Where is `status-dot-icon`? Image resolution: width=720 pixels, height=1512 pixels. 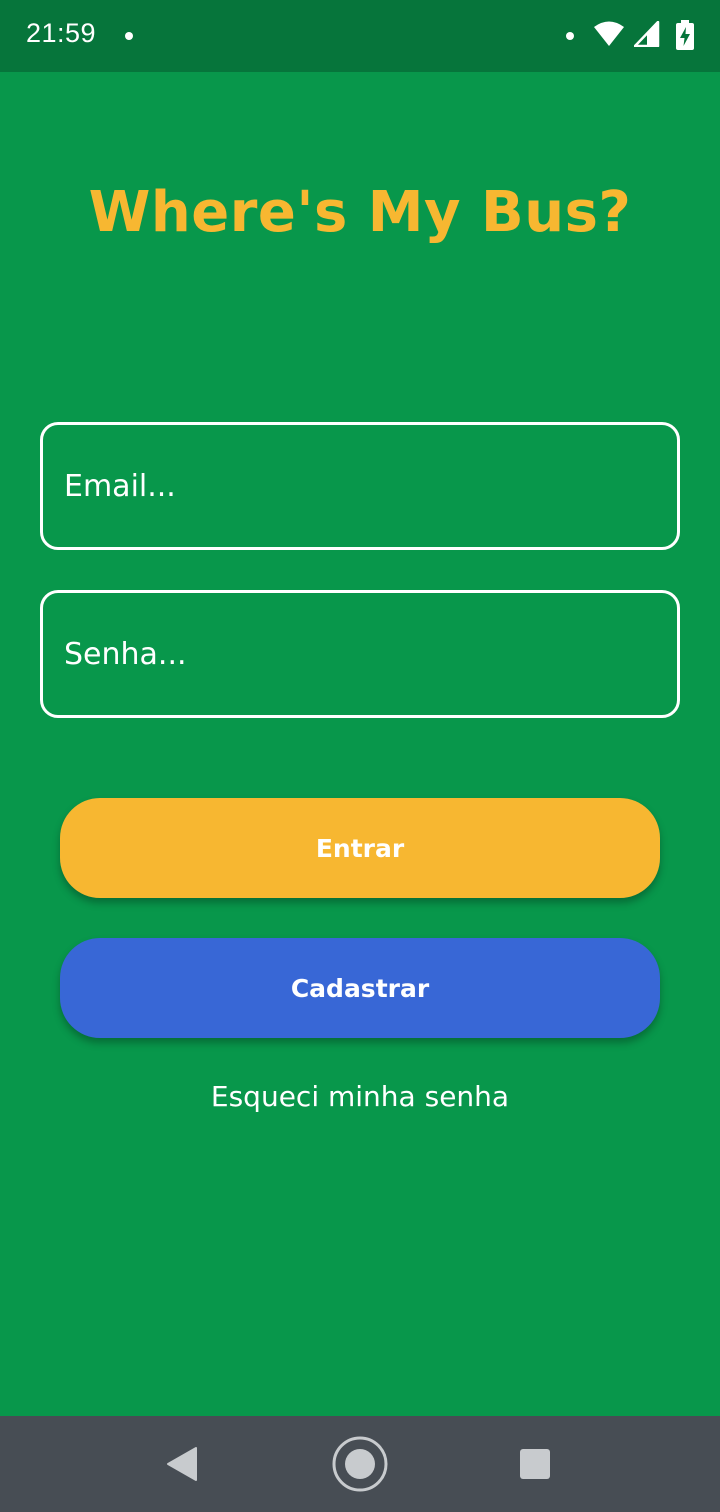 status-dot-icon is located at coordinates (570, 36).